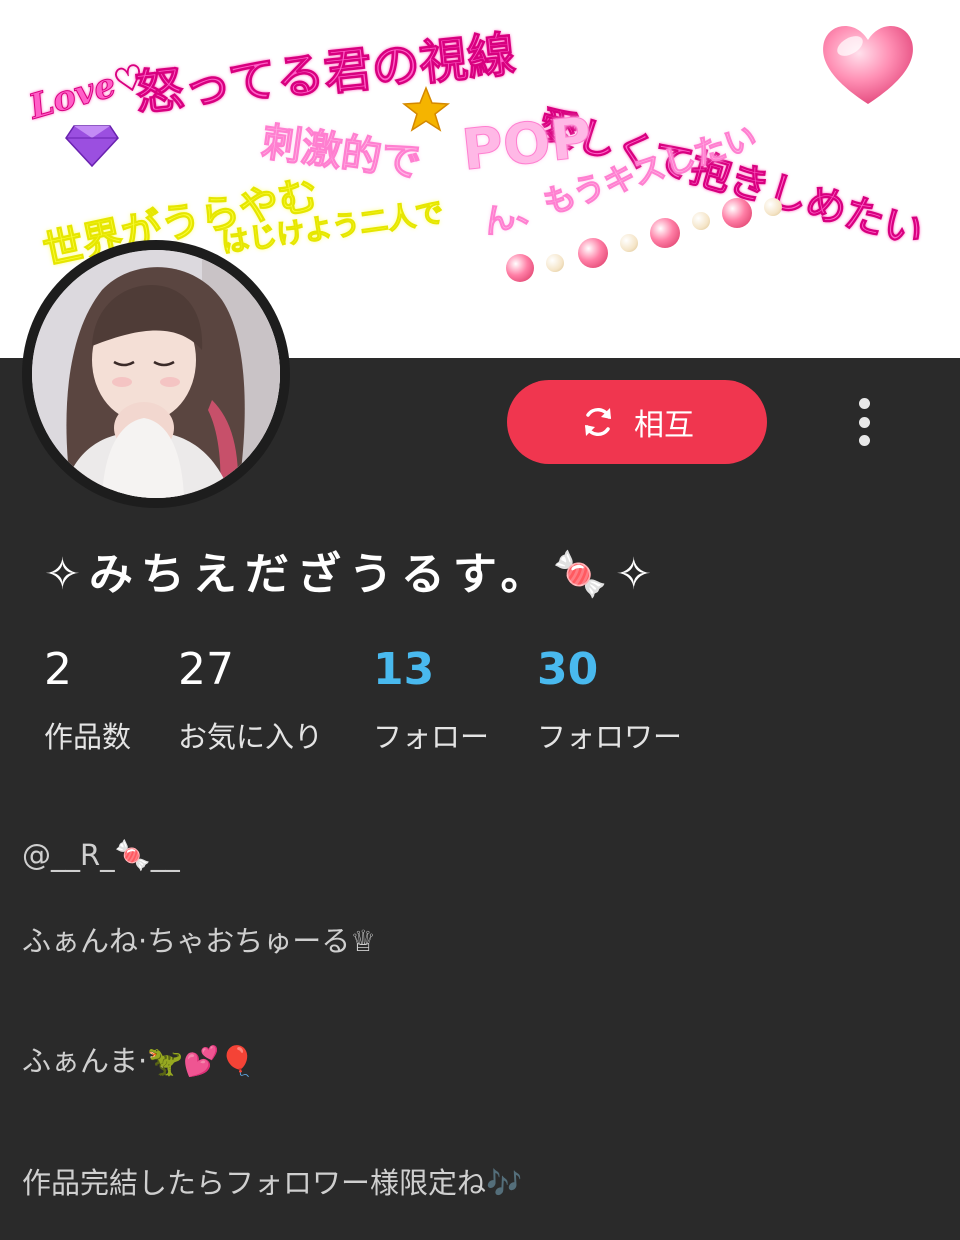 This screenshot has width=960, height=1240. I want to click on mutual-follow-button: 相互, so click(637, 422).